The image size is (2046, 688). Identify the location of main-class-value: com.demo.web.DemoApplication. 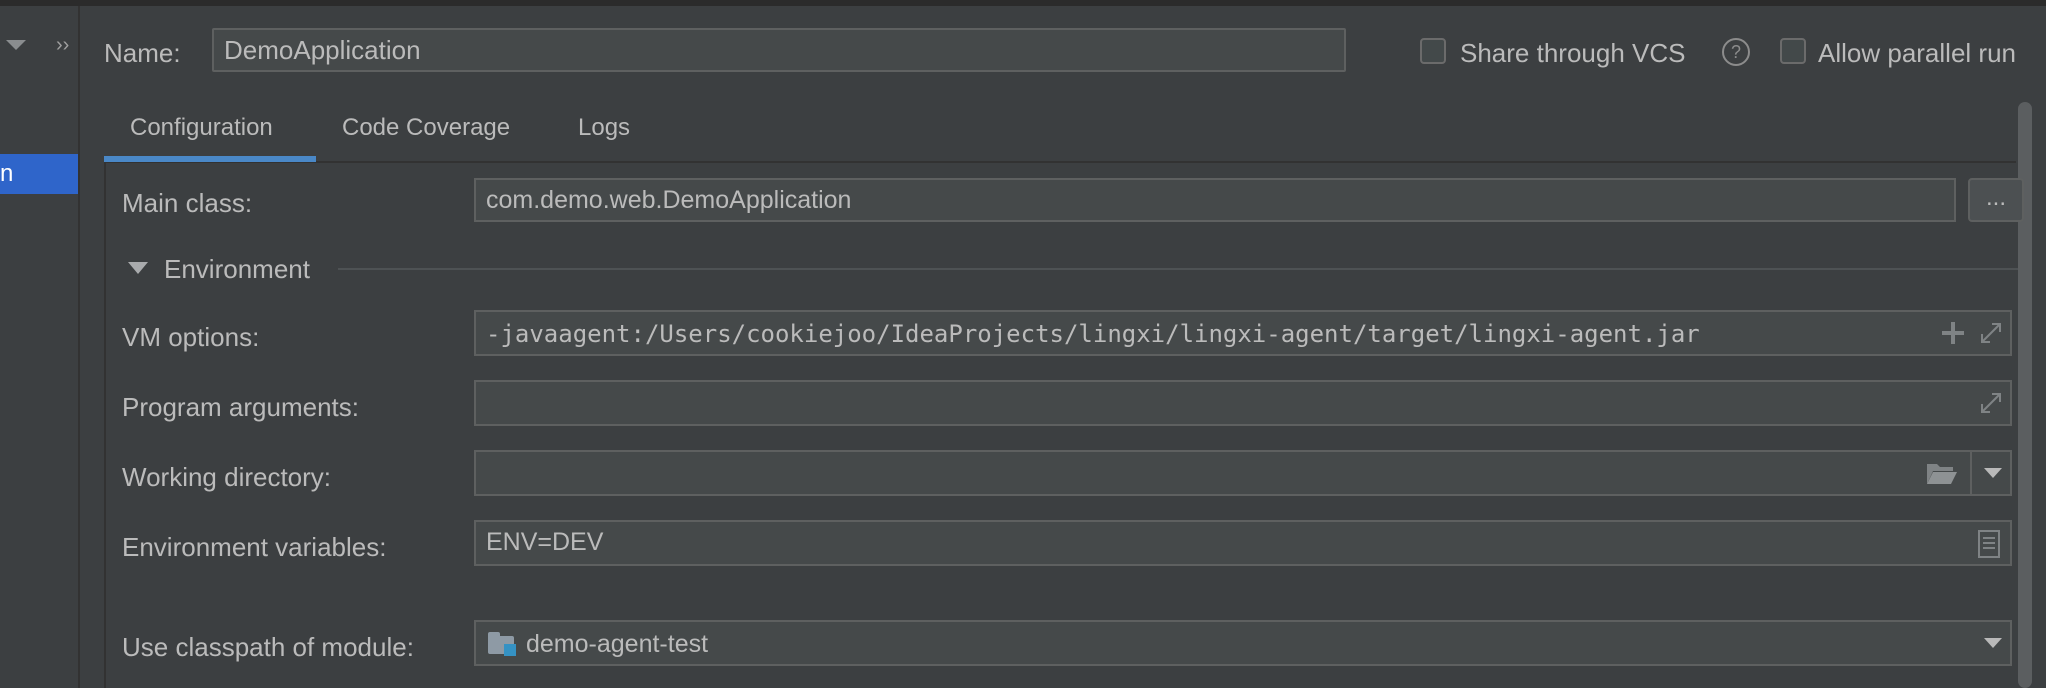
(669, 200).